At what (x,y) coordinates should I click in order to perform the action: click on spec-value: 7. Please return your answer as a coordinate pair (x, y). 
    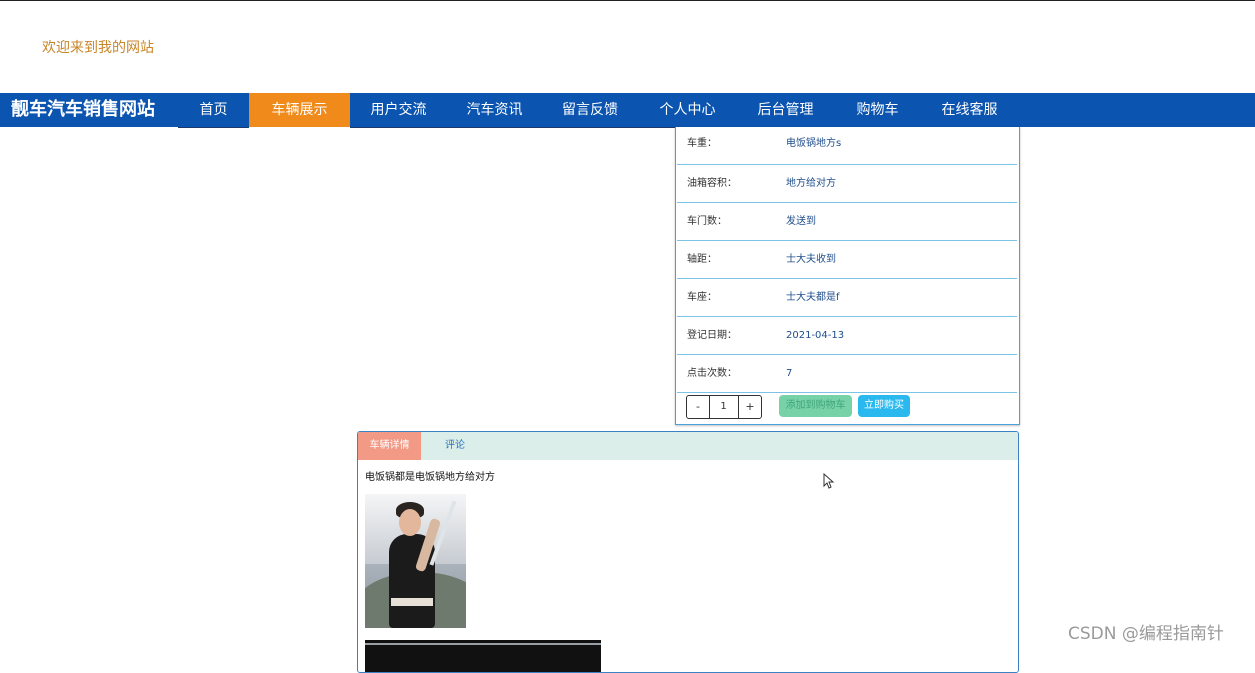
    Looking at the image, I should click on (789, 373).